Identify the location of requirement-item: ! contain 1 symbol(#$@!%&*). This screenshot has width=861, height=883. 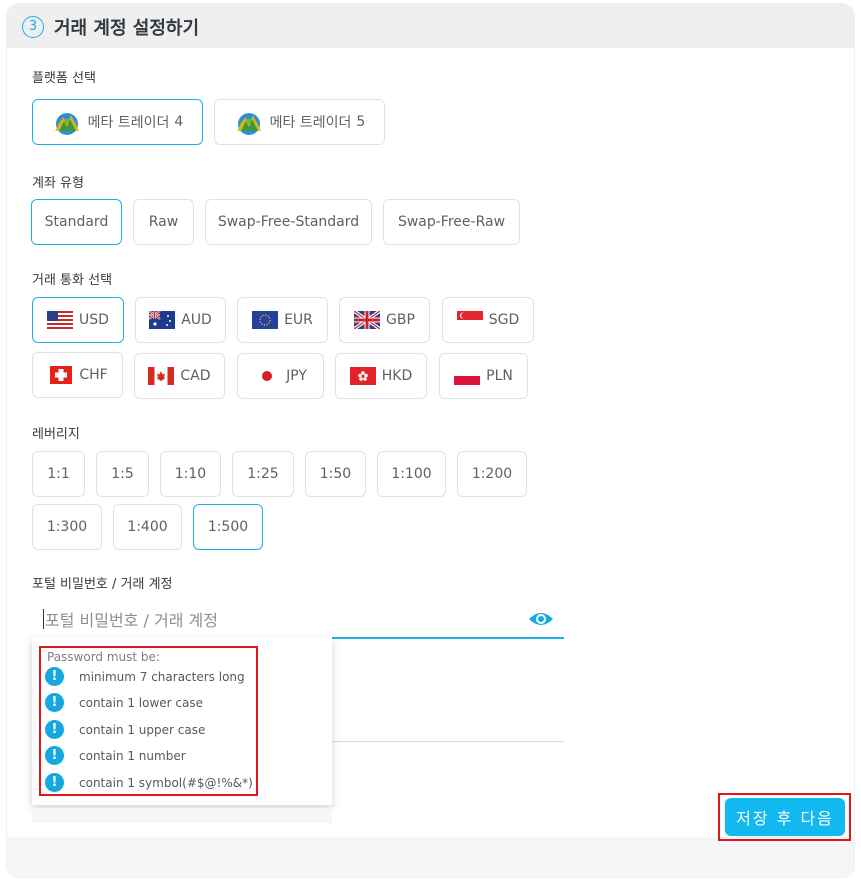
(149, 782).